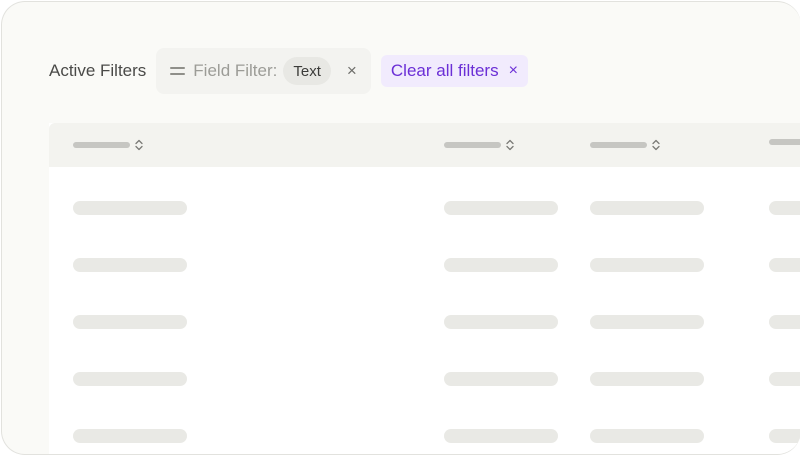 The height and width of the screenshot is (456, 800). I want to click on active-filters-label: Active Filters, so click(98, 70).